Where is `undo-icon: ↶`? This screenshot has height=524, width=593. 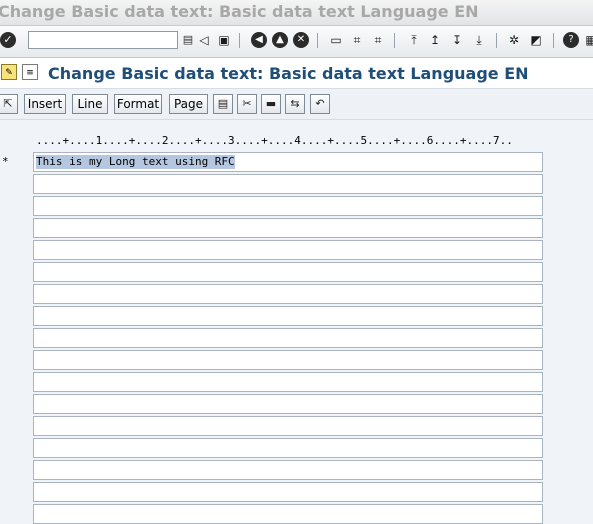 undo-icon: ↶ is located at coordinates (320, 104).